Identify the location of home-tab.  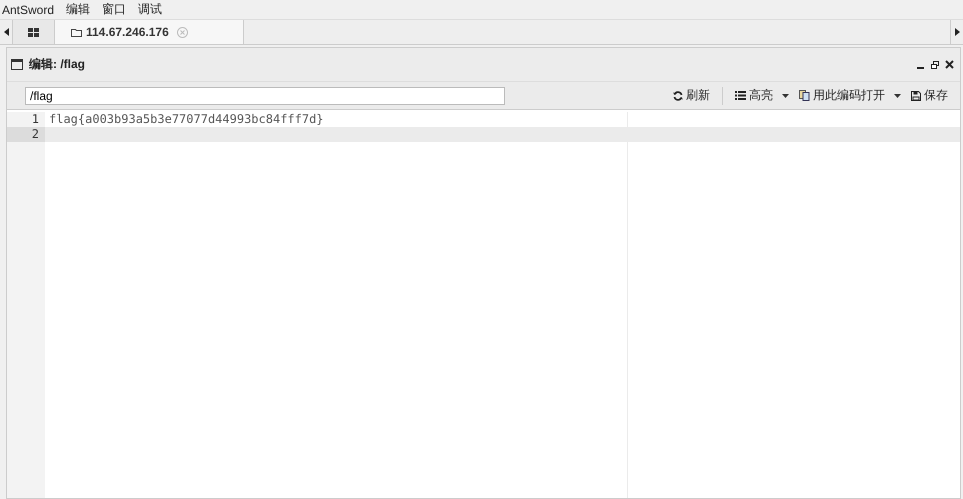
(34, 32).